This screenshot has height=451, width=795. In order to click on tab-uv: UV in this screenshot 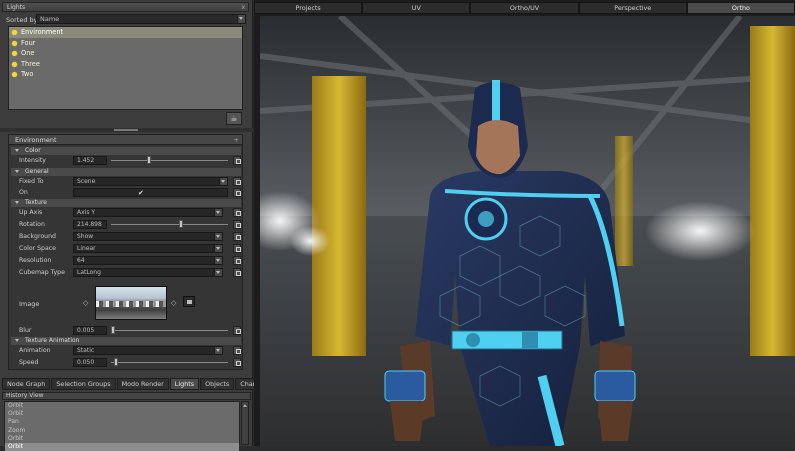, I will do `click(416, 8)`.